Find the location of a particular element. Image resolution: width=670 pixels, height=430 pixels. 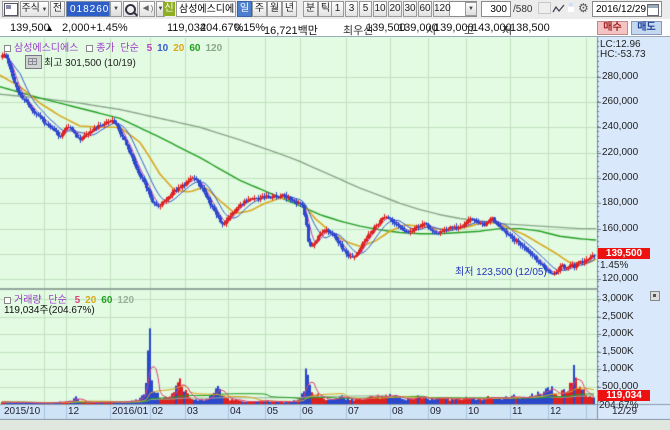

mini-grid-icon is located at coordinates (33, 62).